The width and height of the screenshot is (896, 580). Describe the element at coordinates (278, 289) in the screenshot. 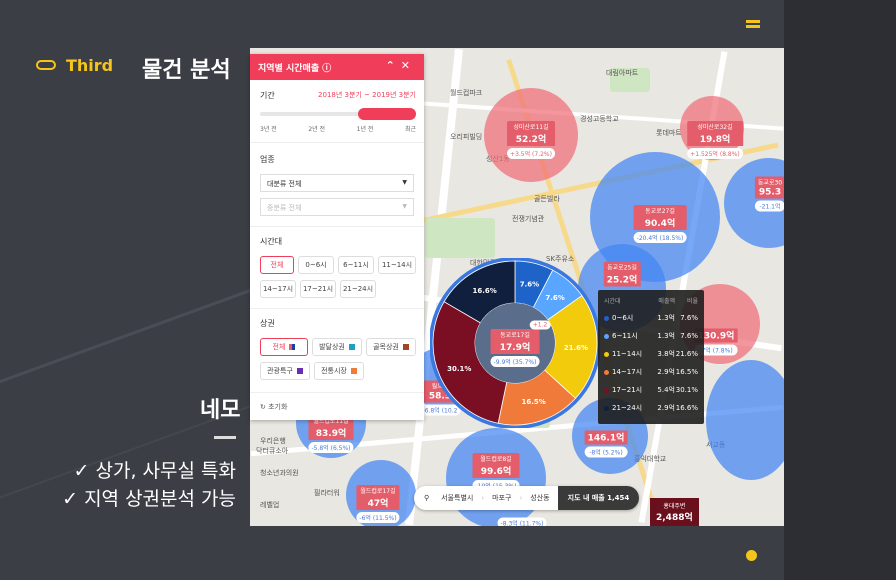

I see `time-chip: 14~17시` at that location.